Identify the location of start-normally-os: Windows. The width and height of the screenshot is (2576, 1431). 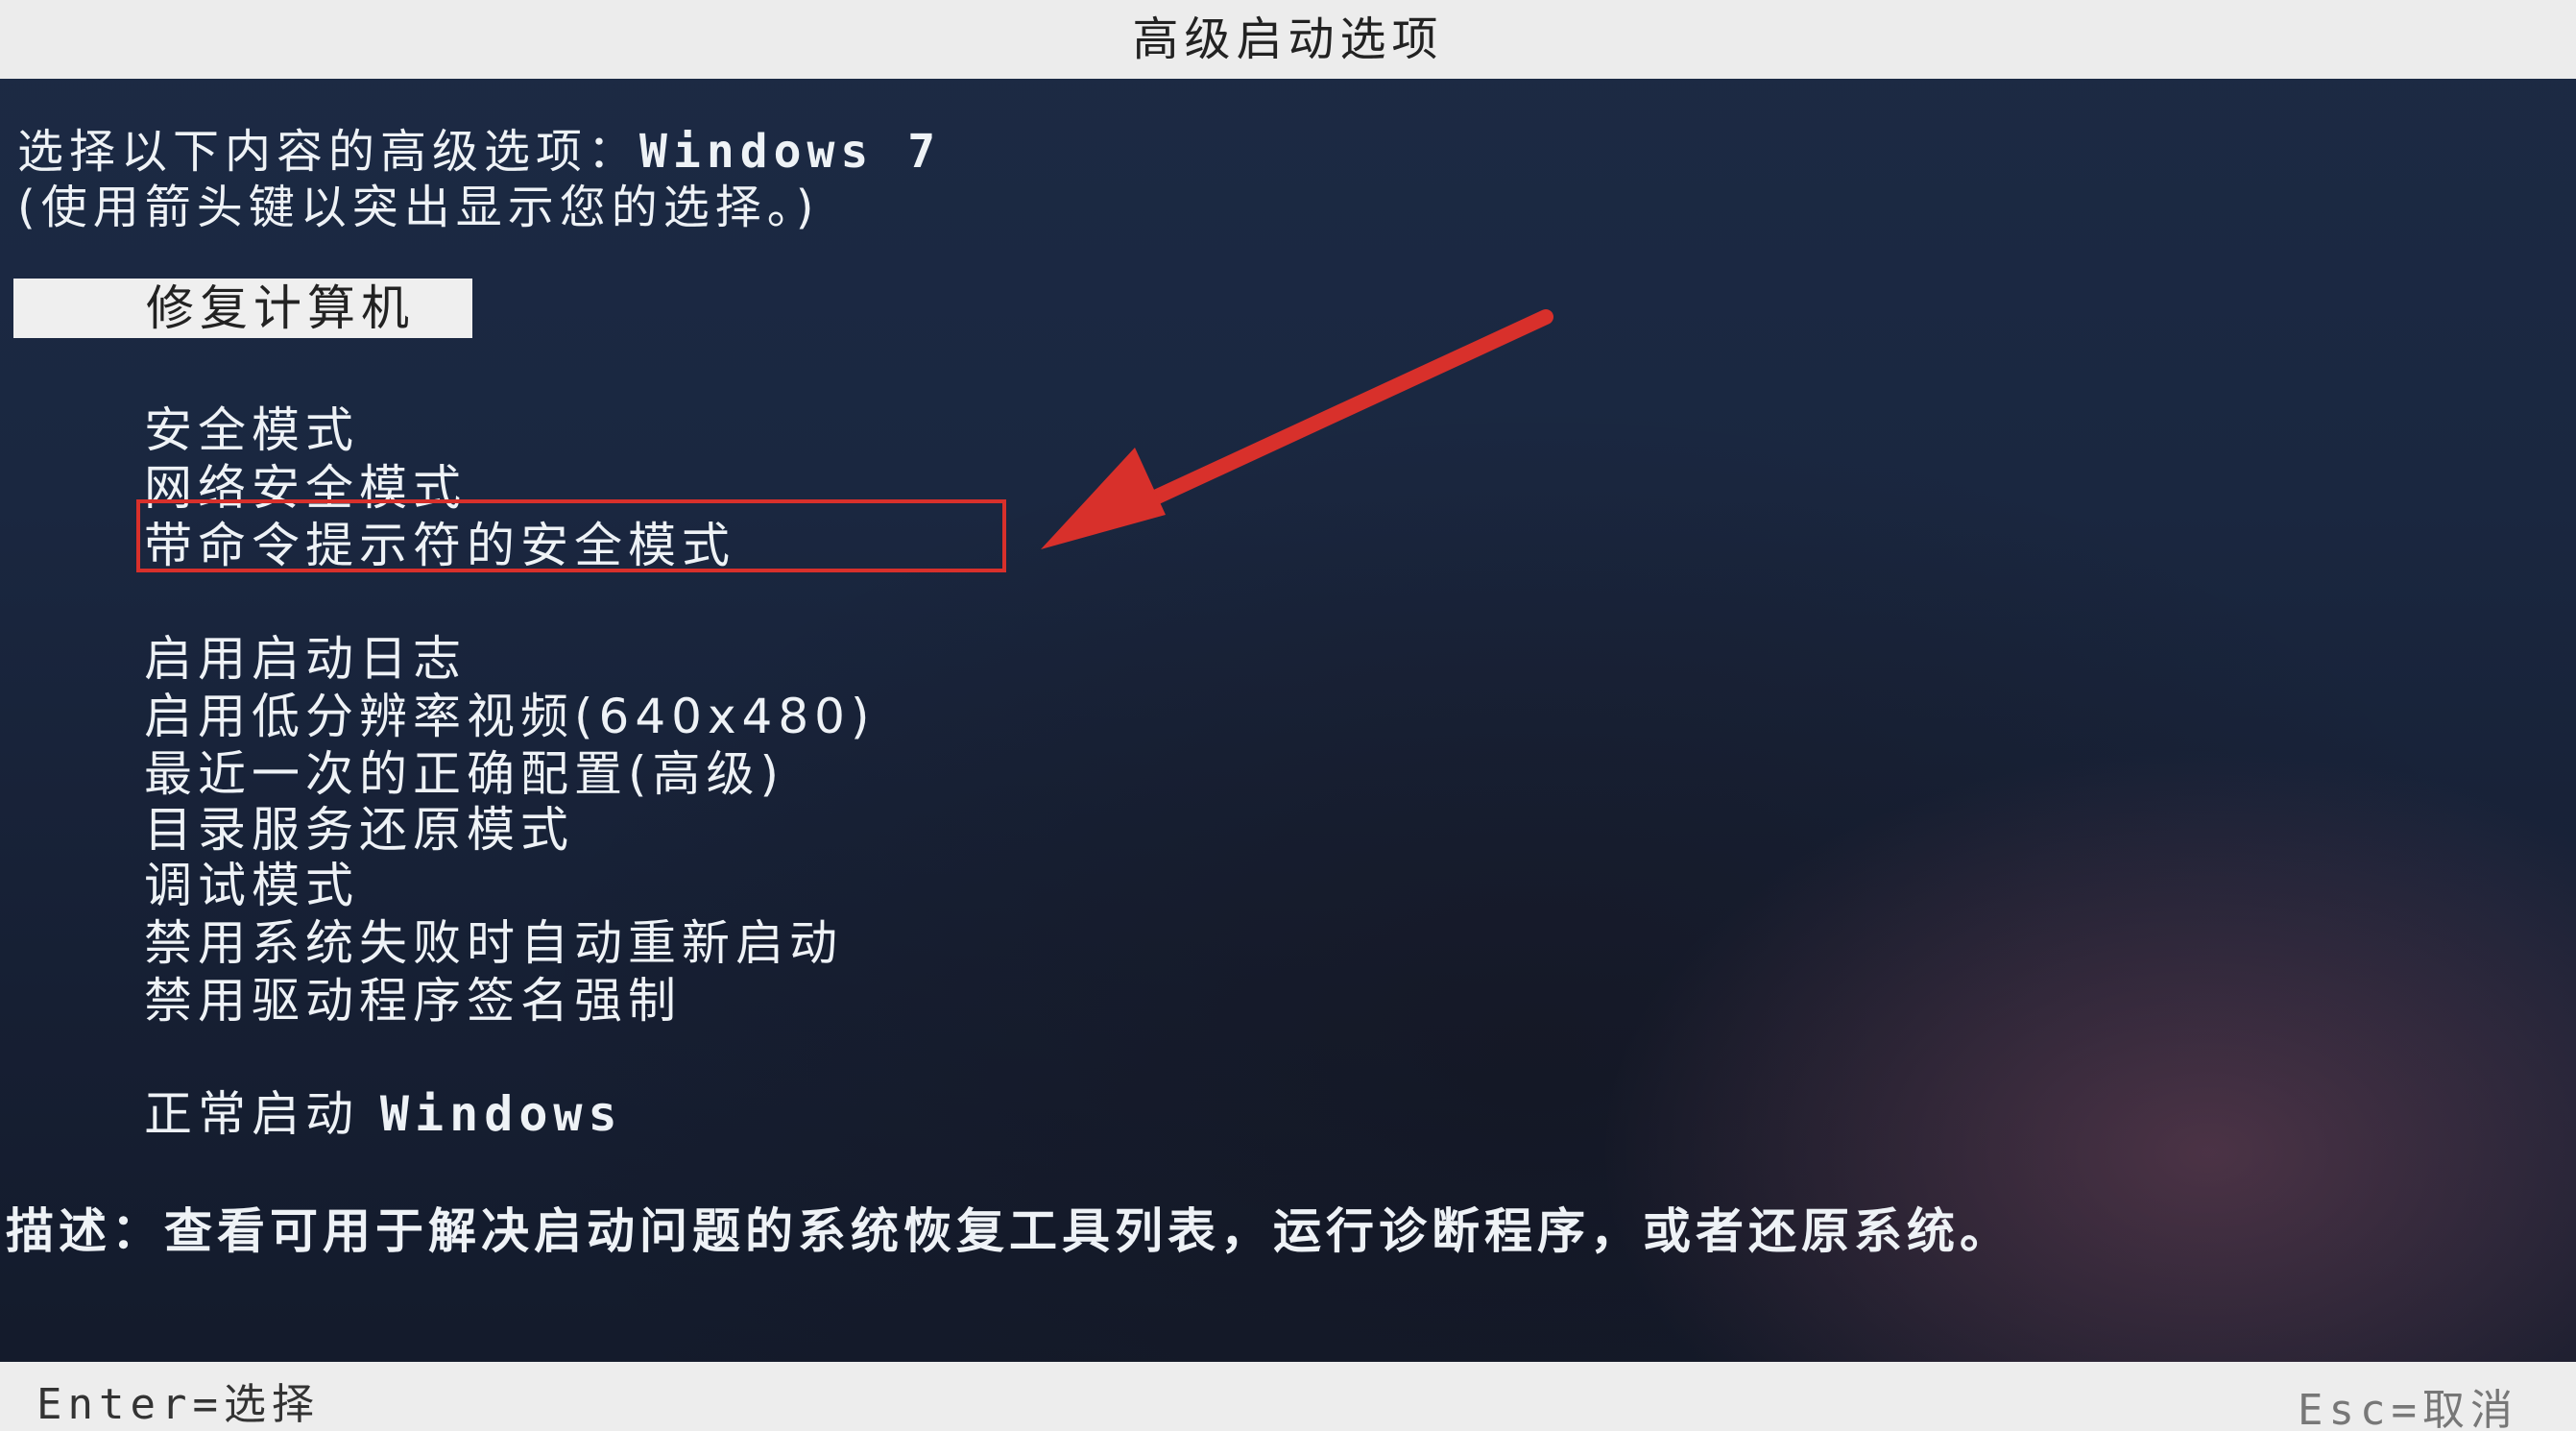
(501, 1114).